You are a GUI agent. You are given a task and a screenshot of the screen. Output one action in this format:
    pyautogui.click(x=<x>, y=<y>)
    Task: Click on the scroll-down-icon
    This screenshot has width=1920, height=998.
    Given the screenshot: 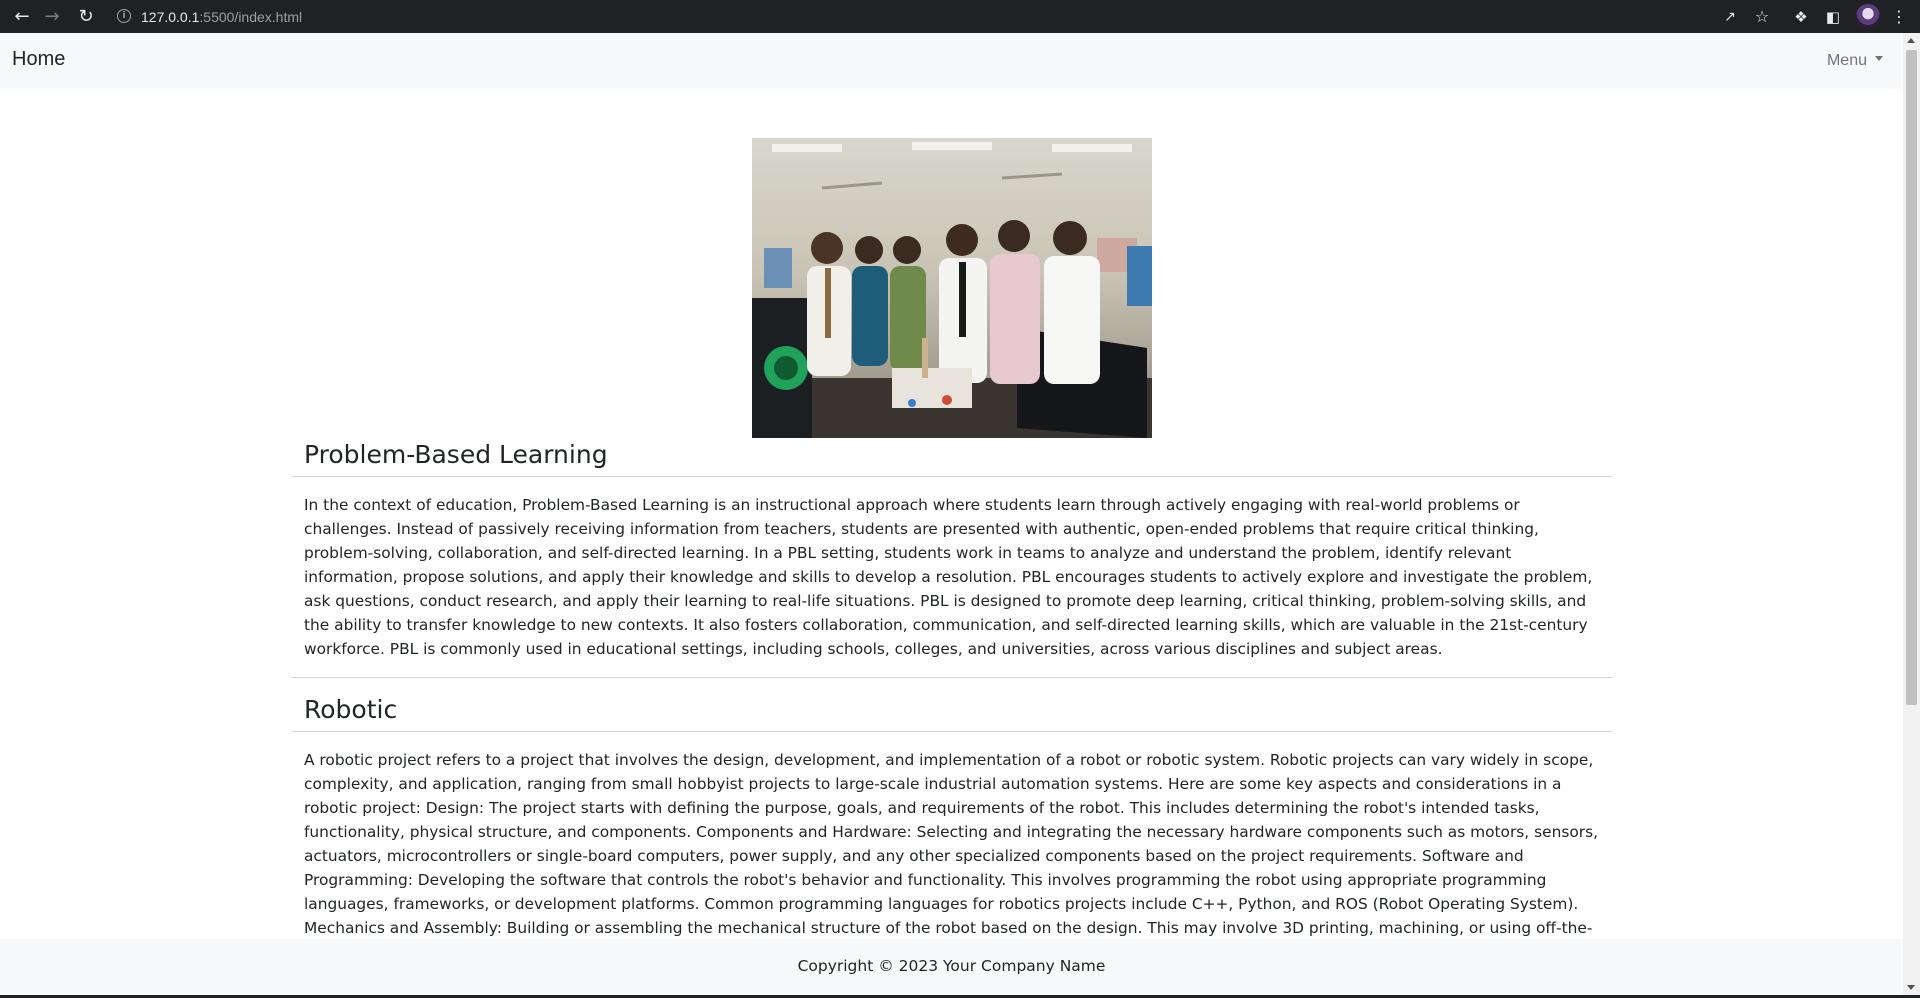 What is the action you would take?
    pyautogui.click(x=1911, y=987)
    